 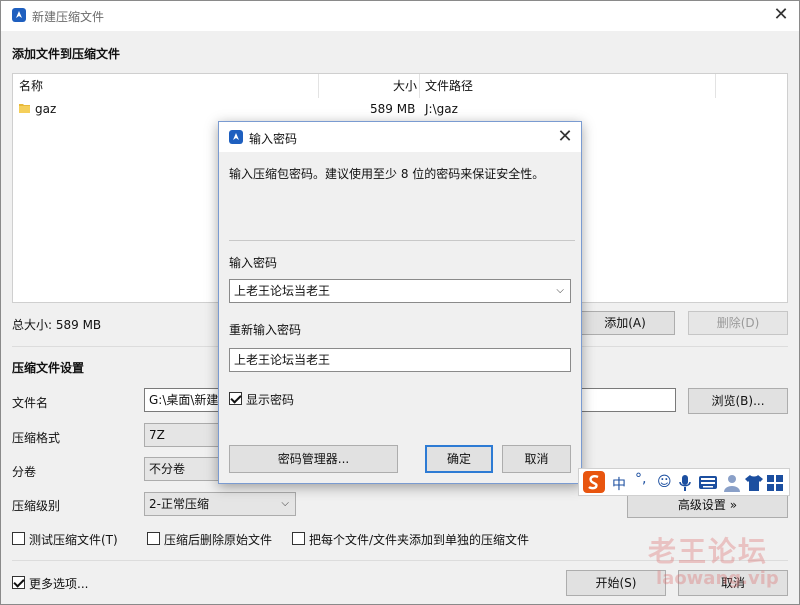 I want to click on ime-logo-icon, so click(x=594, y=482).